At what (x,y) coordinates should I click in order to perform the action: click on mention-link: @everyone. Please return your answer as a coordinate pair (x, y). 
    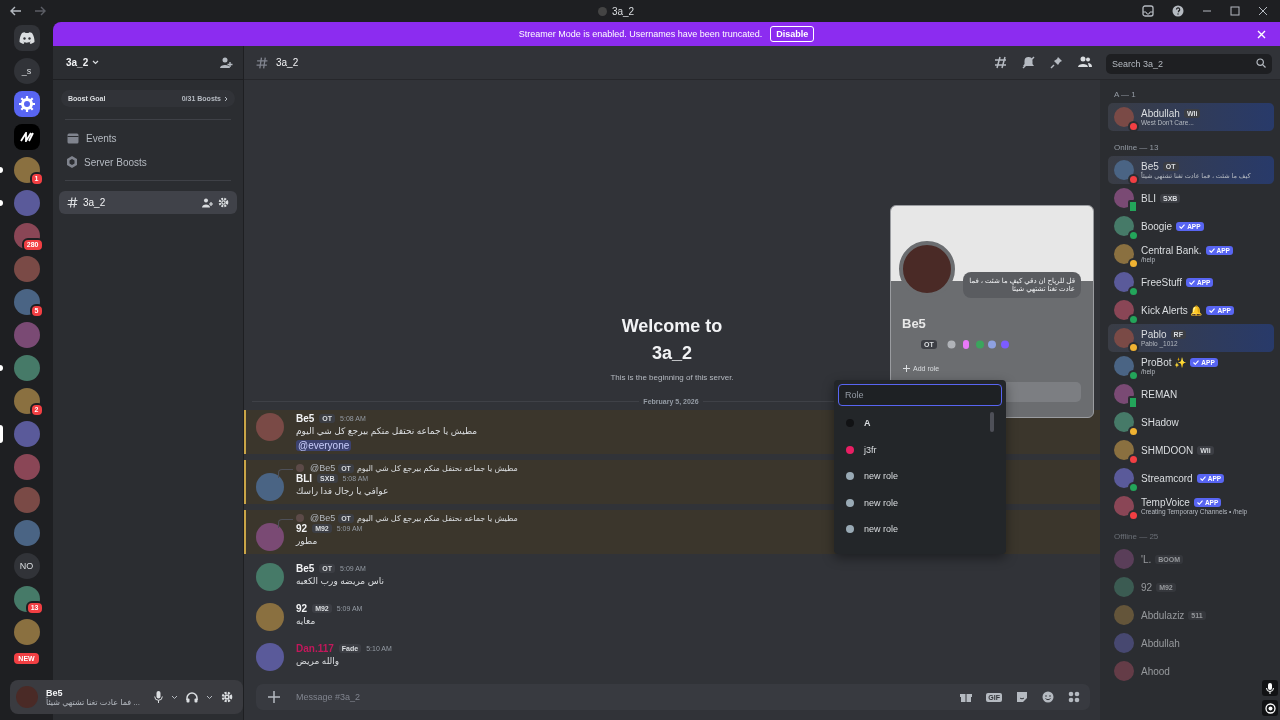
    Looking at the image, I should click on (324, 445).